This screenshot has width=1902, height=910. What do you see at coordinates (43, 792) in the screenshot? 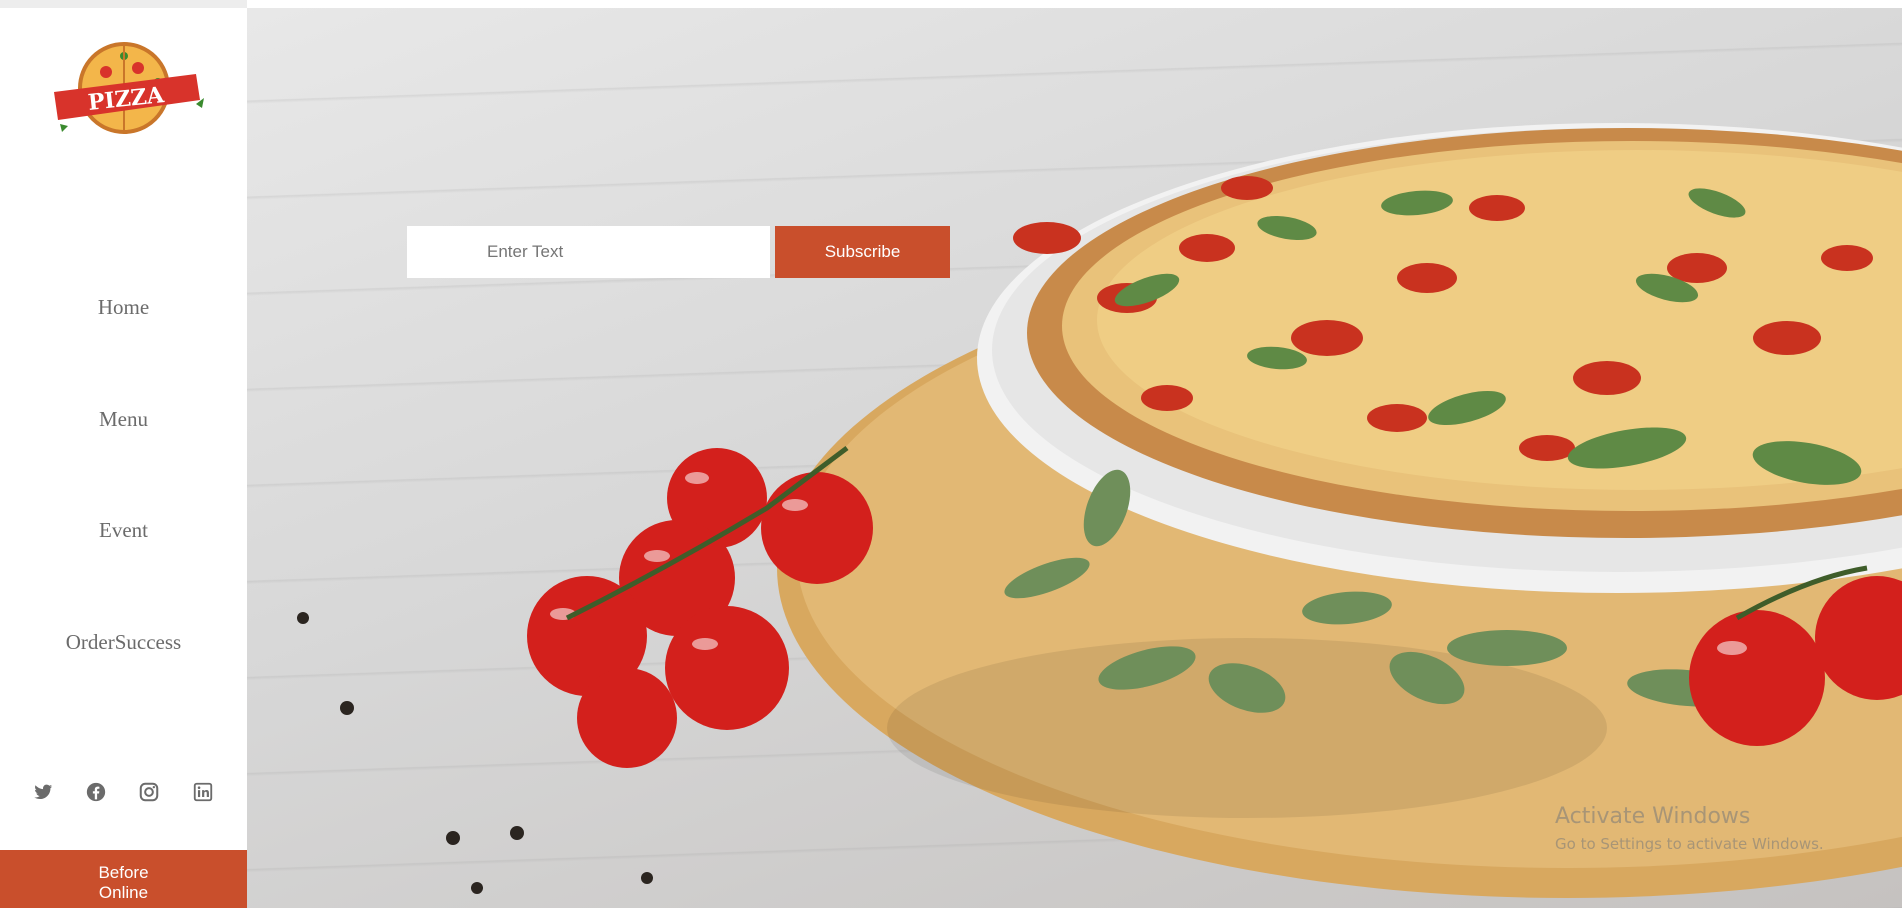
I see `twitter-icon` at bounding box center [43, 792].